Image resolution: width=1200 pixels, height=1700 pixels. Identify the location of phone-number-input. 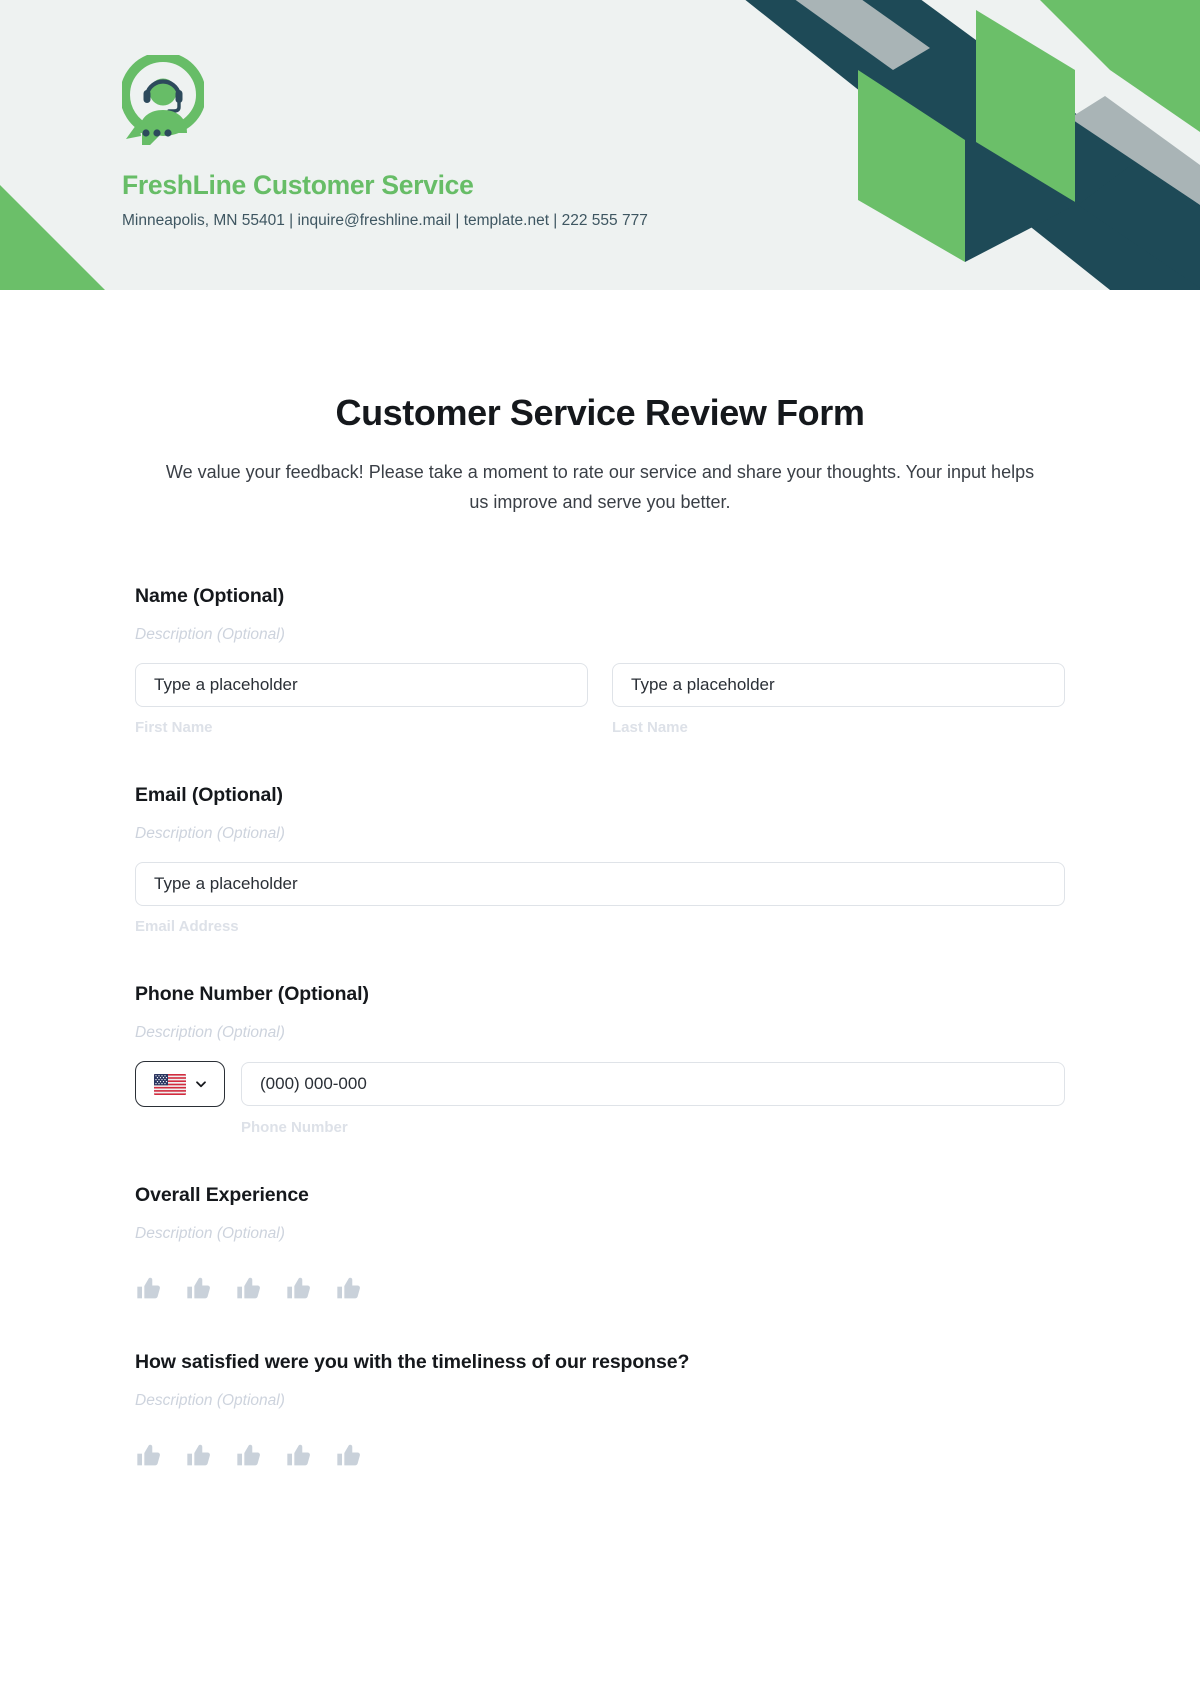
(653, 1084).